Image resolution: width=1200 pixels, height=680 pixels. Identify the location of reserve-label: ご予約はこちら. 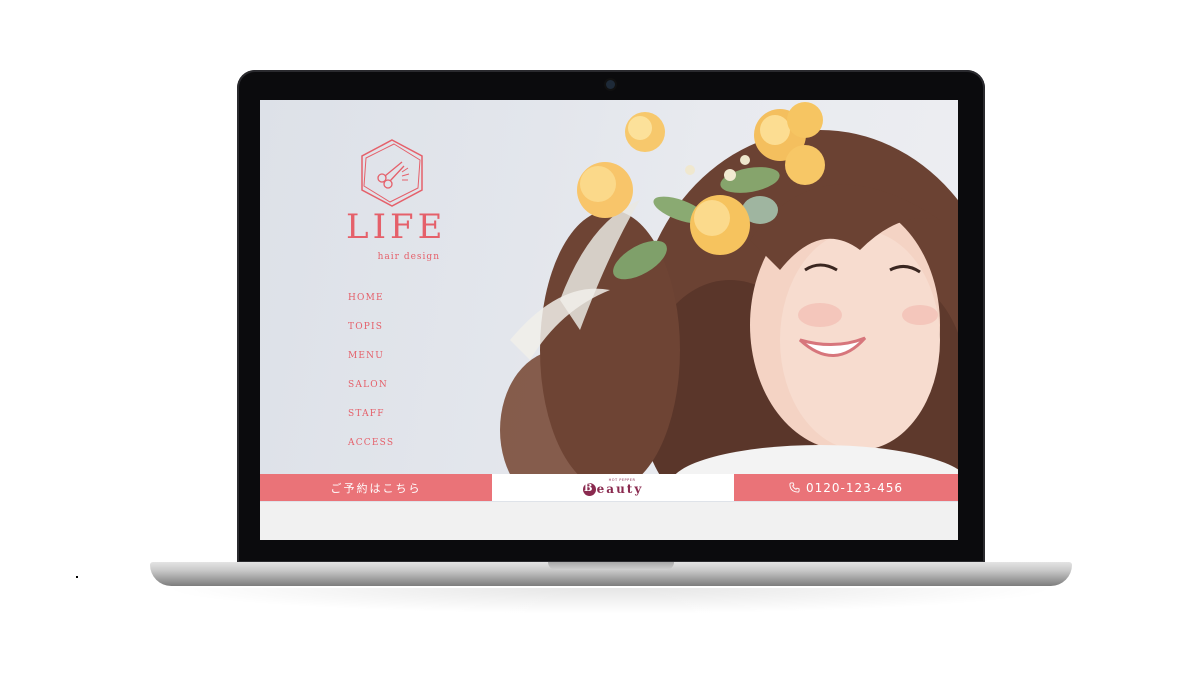
(376, 488).